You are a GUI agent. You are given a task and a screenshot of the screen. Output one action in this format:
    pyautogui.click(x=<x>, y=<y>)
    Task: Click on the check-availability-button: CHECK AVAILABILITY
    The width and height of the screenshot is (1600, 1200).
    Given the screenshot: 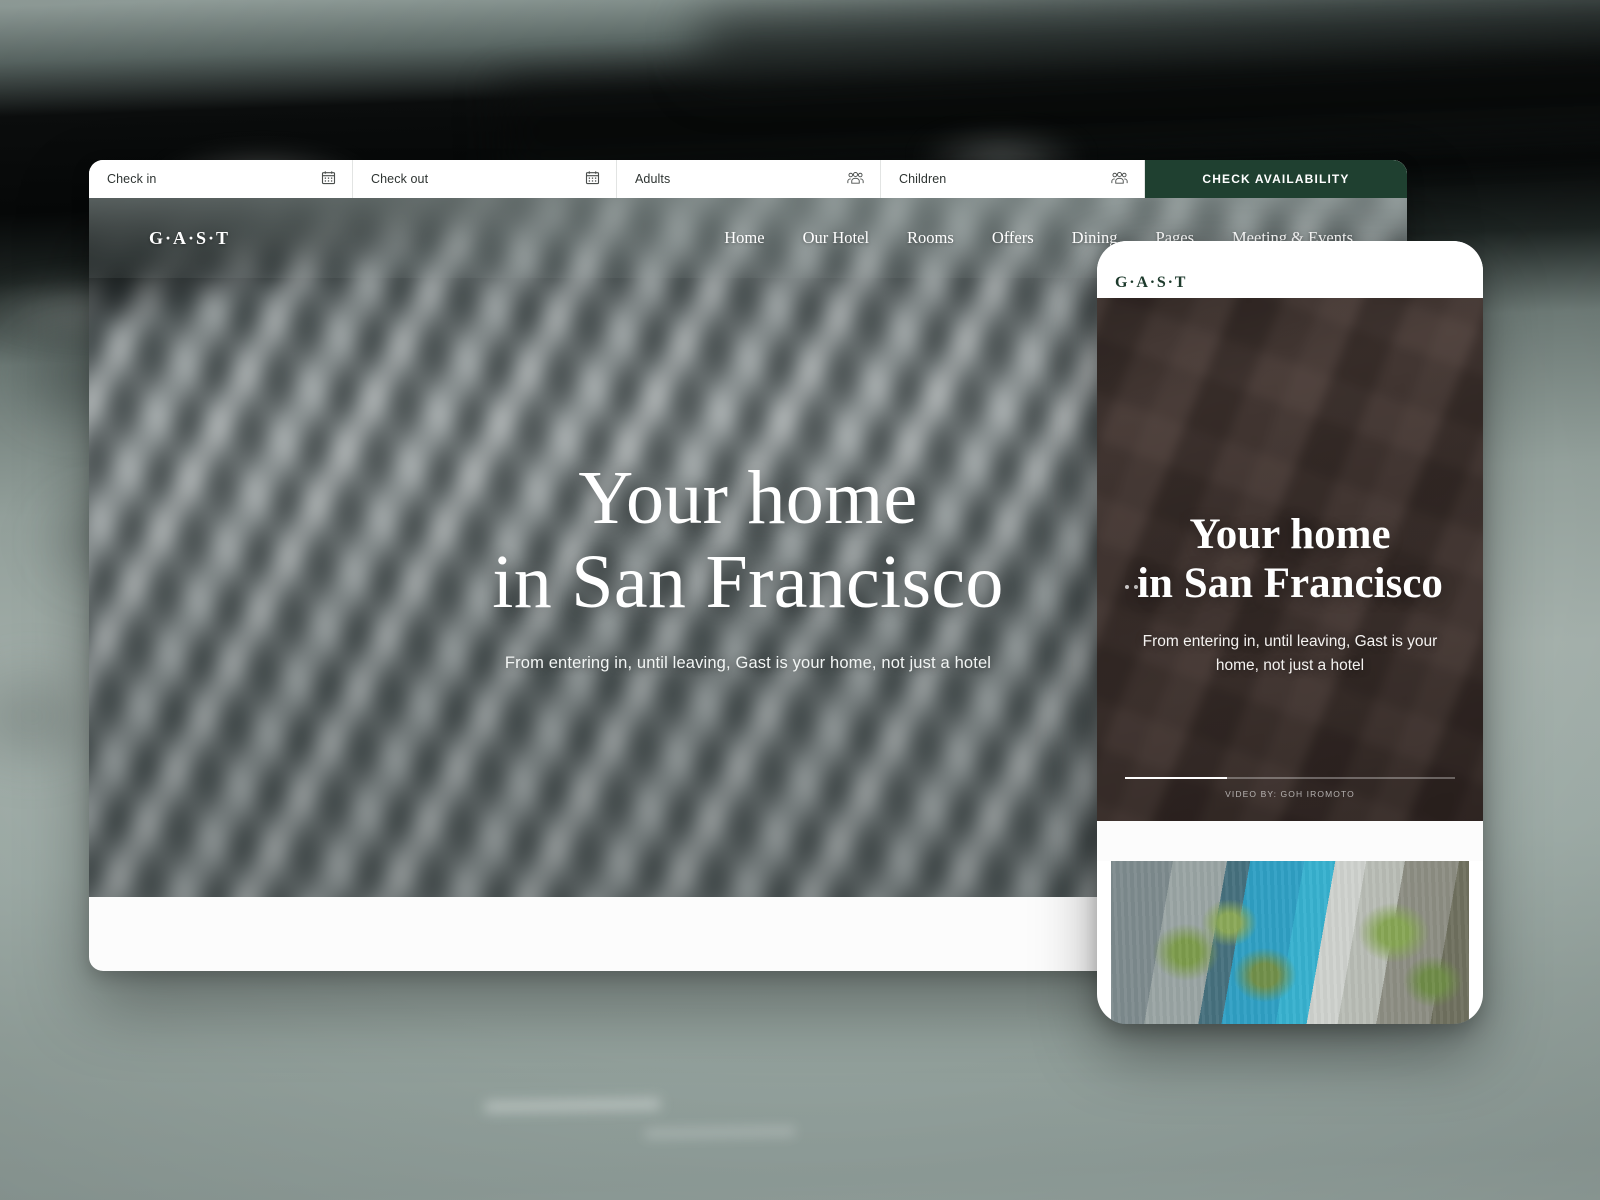 What is the action you would take?
    pyautogui.click(x=1276, y=179)
    